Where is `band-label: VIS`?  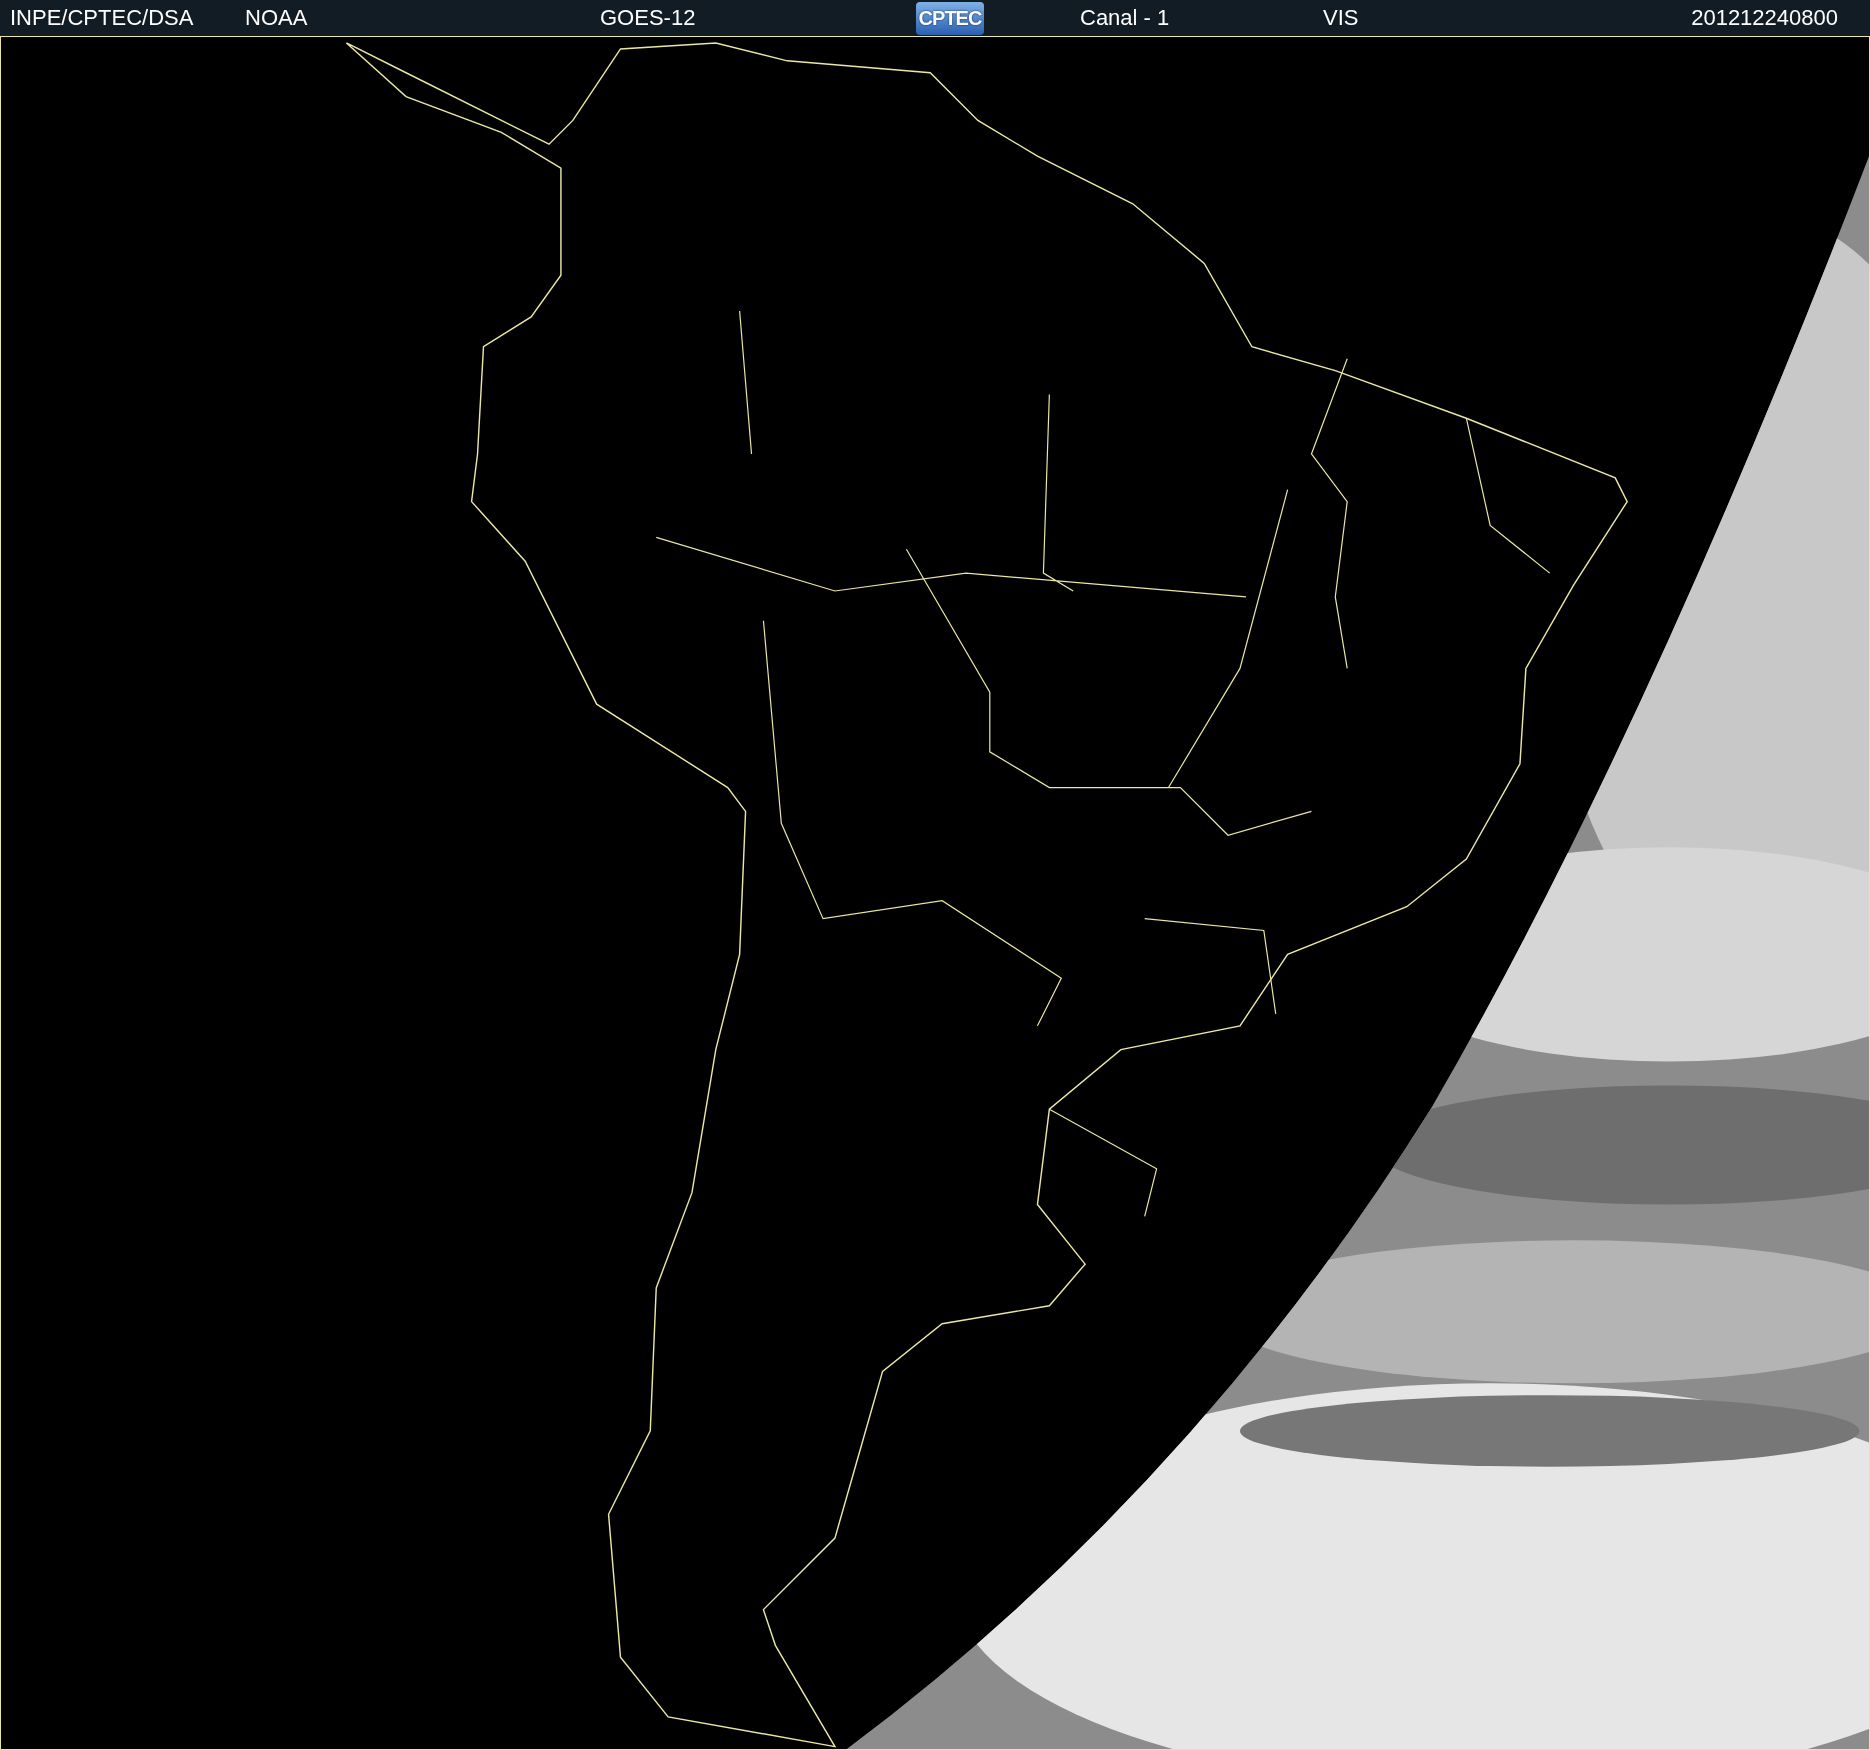 band-label: VIS is located at coordinates (1341, 18).